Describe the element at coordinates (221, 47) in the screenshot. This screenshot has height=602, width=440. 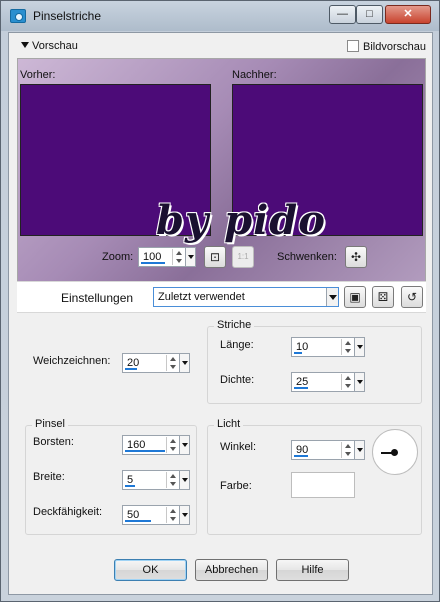
I see `preview-header: Vorschau Bildvorschau` at that location.